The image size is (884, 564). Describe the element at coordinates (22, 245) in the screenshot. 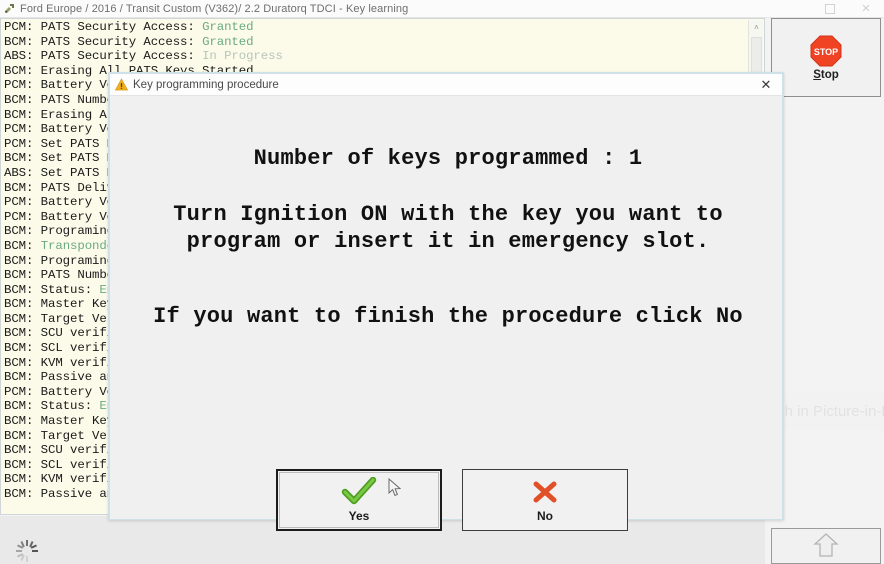

I see `log-entry-text: BCM:` at that location.